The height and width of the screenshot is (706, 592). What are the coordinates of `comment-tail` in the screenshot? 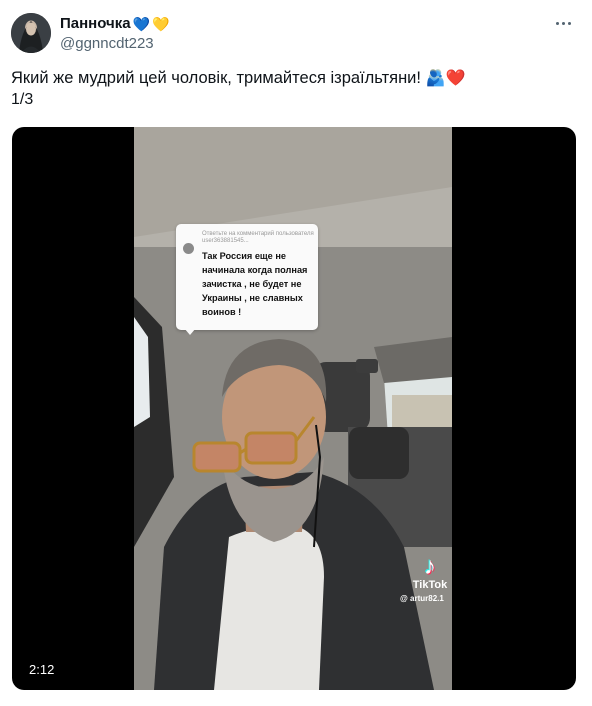 It's located at (190, 331).